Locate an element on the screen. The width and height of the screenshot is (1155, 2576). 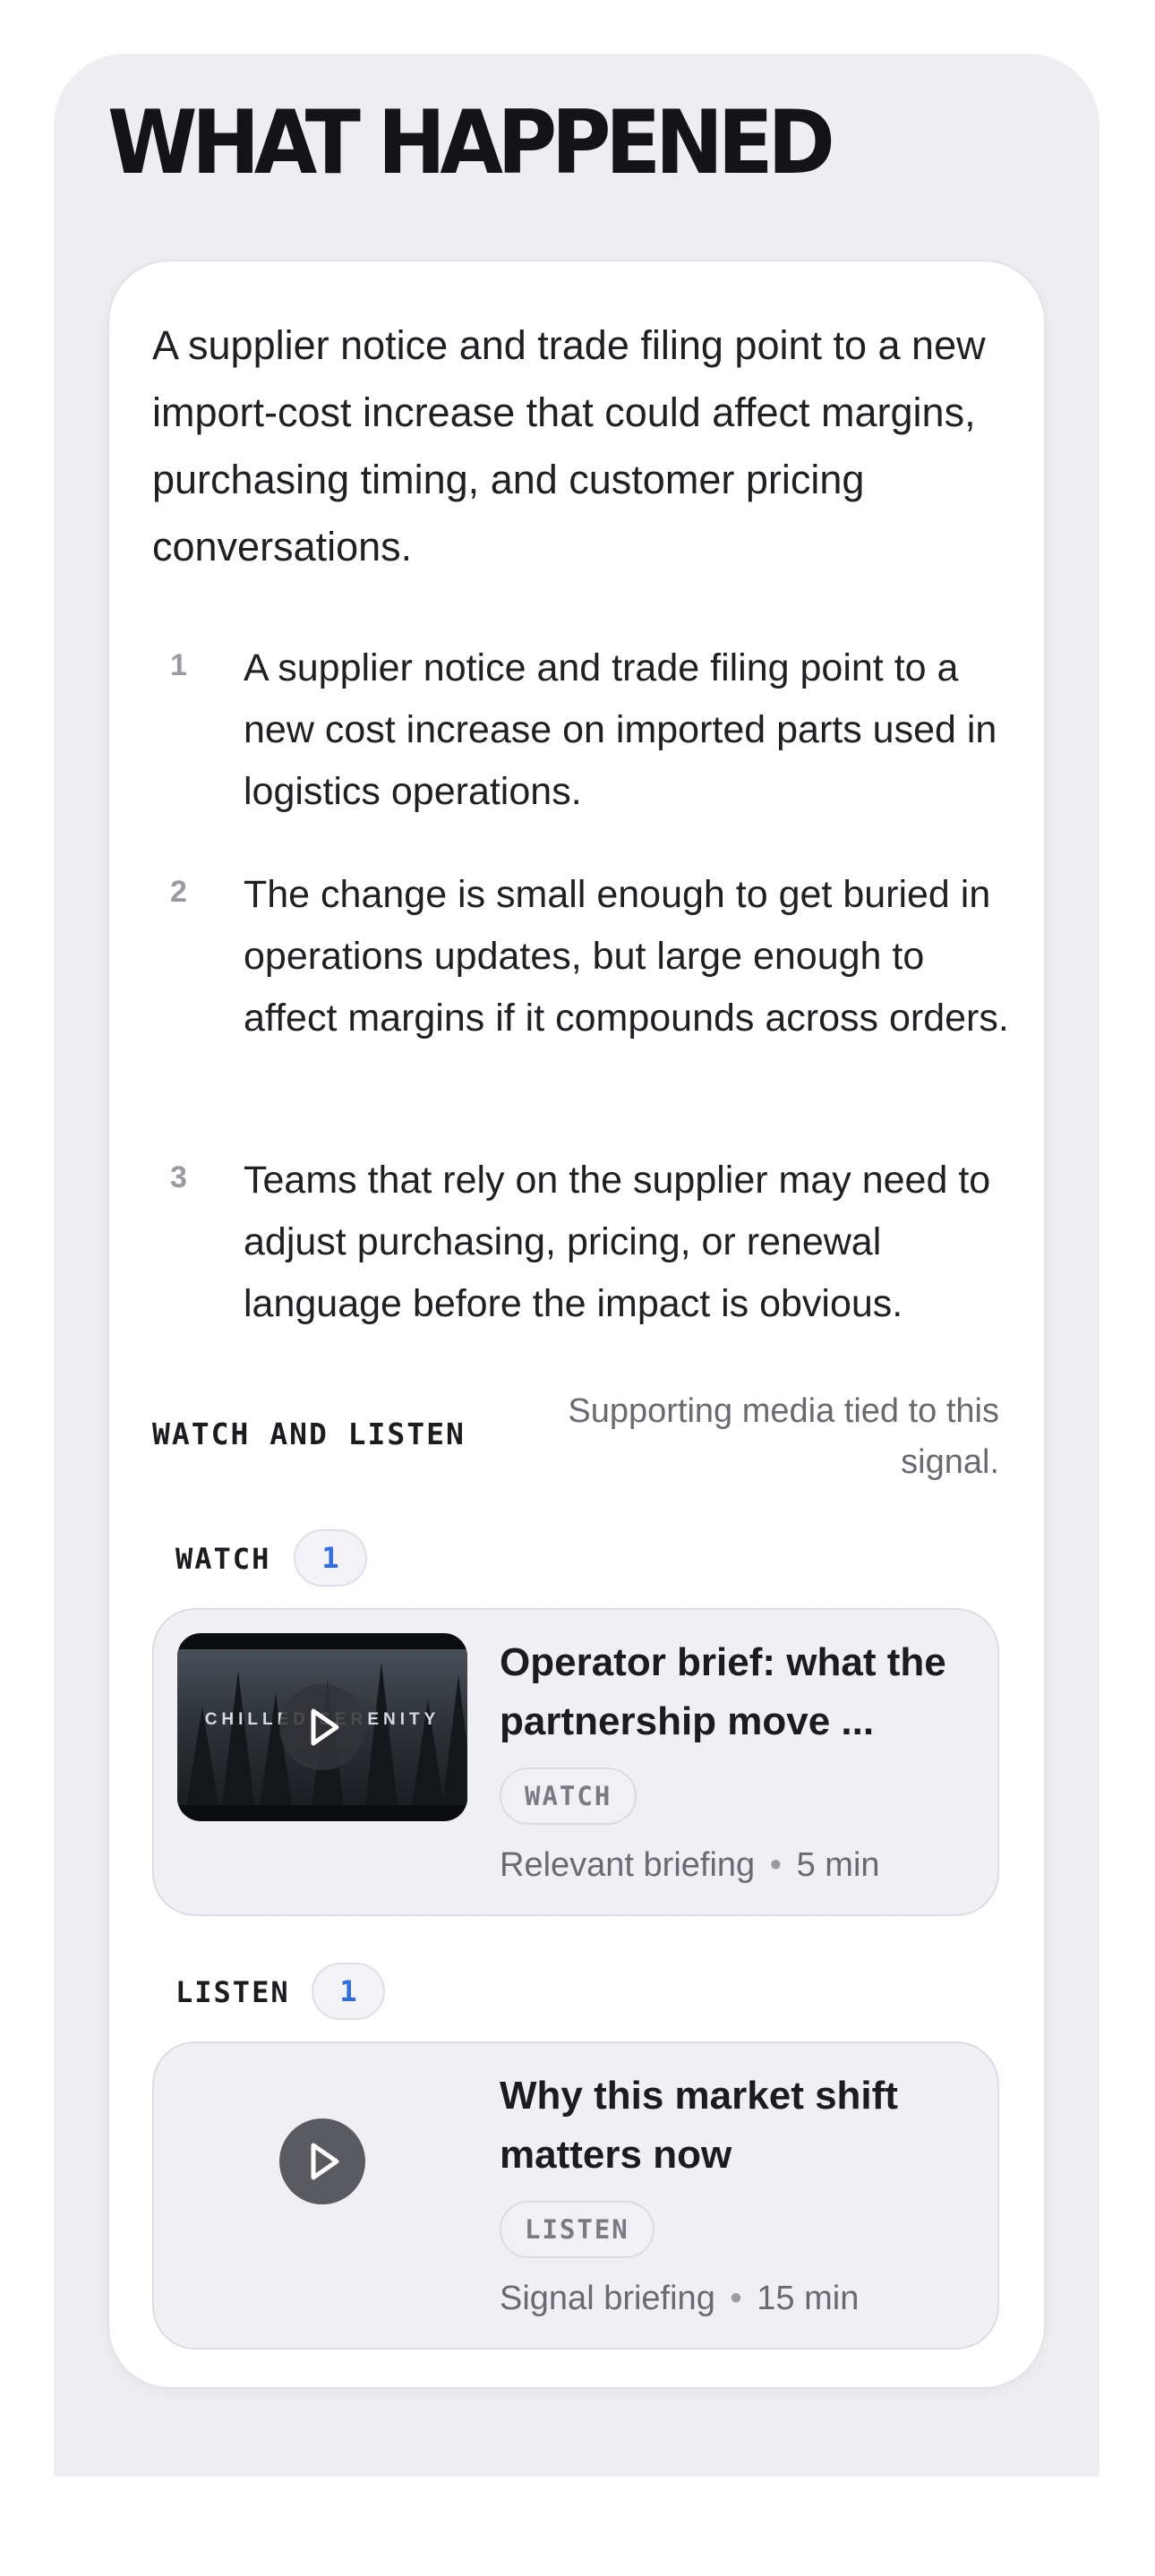
point-number: 3 is located at coordinates (178, 1177).